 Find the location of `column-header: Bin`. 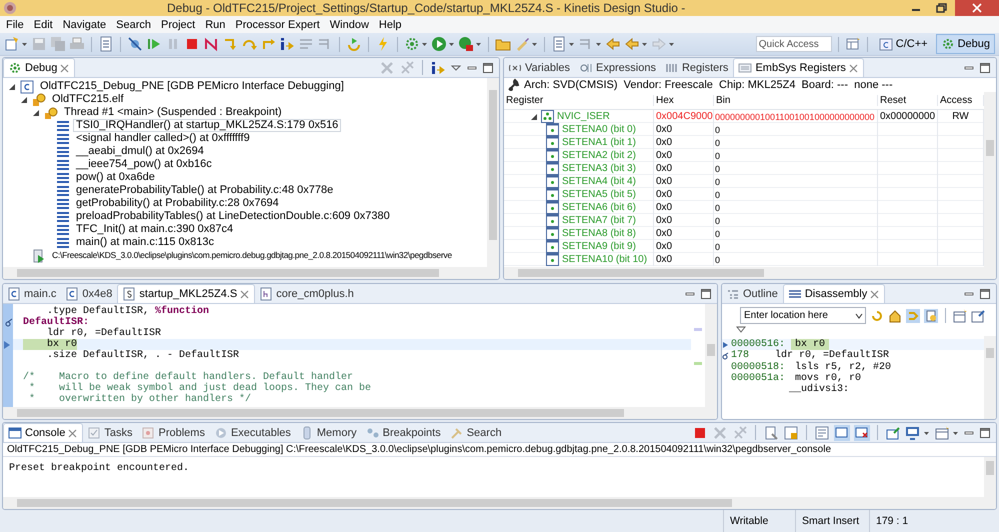

column-header: Bin is located at coordinates (796, 100).